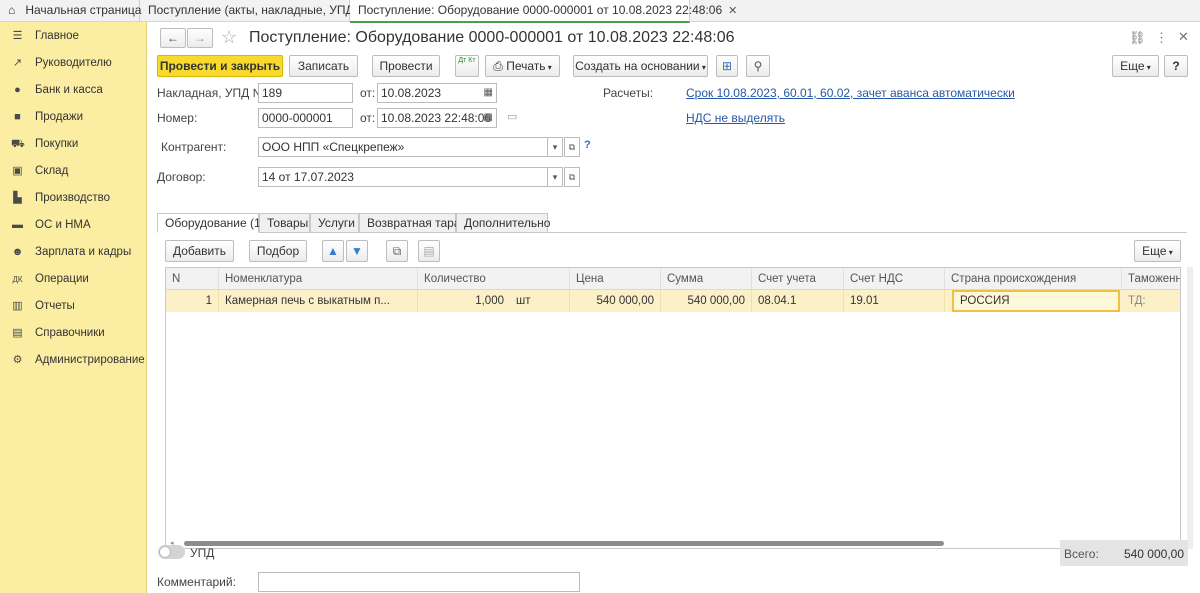  What do you see at coordinates (1135, 66) in the screenshot?
I see `more-button: Еще ▾` at bounding box center [1135, 66].